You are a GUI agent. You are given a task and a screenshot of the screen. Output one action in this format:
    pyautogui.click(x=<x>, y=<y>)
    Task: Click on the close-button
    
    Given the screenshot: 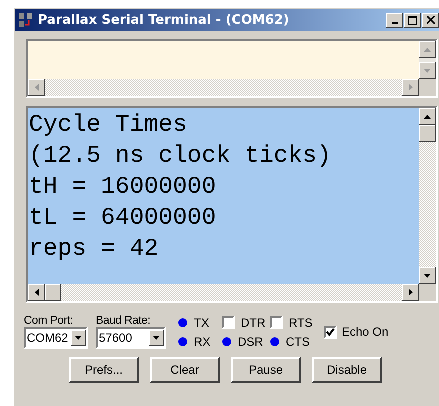 What is the action you would take?
    pyautogui.click(x=430, y=20)
    